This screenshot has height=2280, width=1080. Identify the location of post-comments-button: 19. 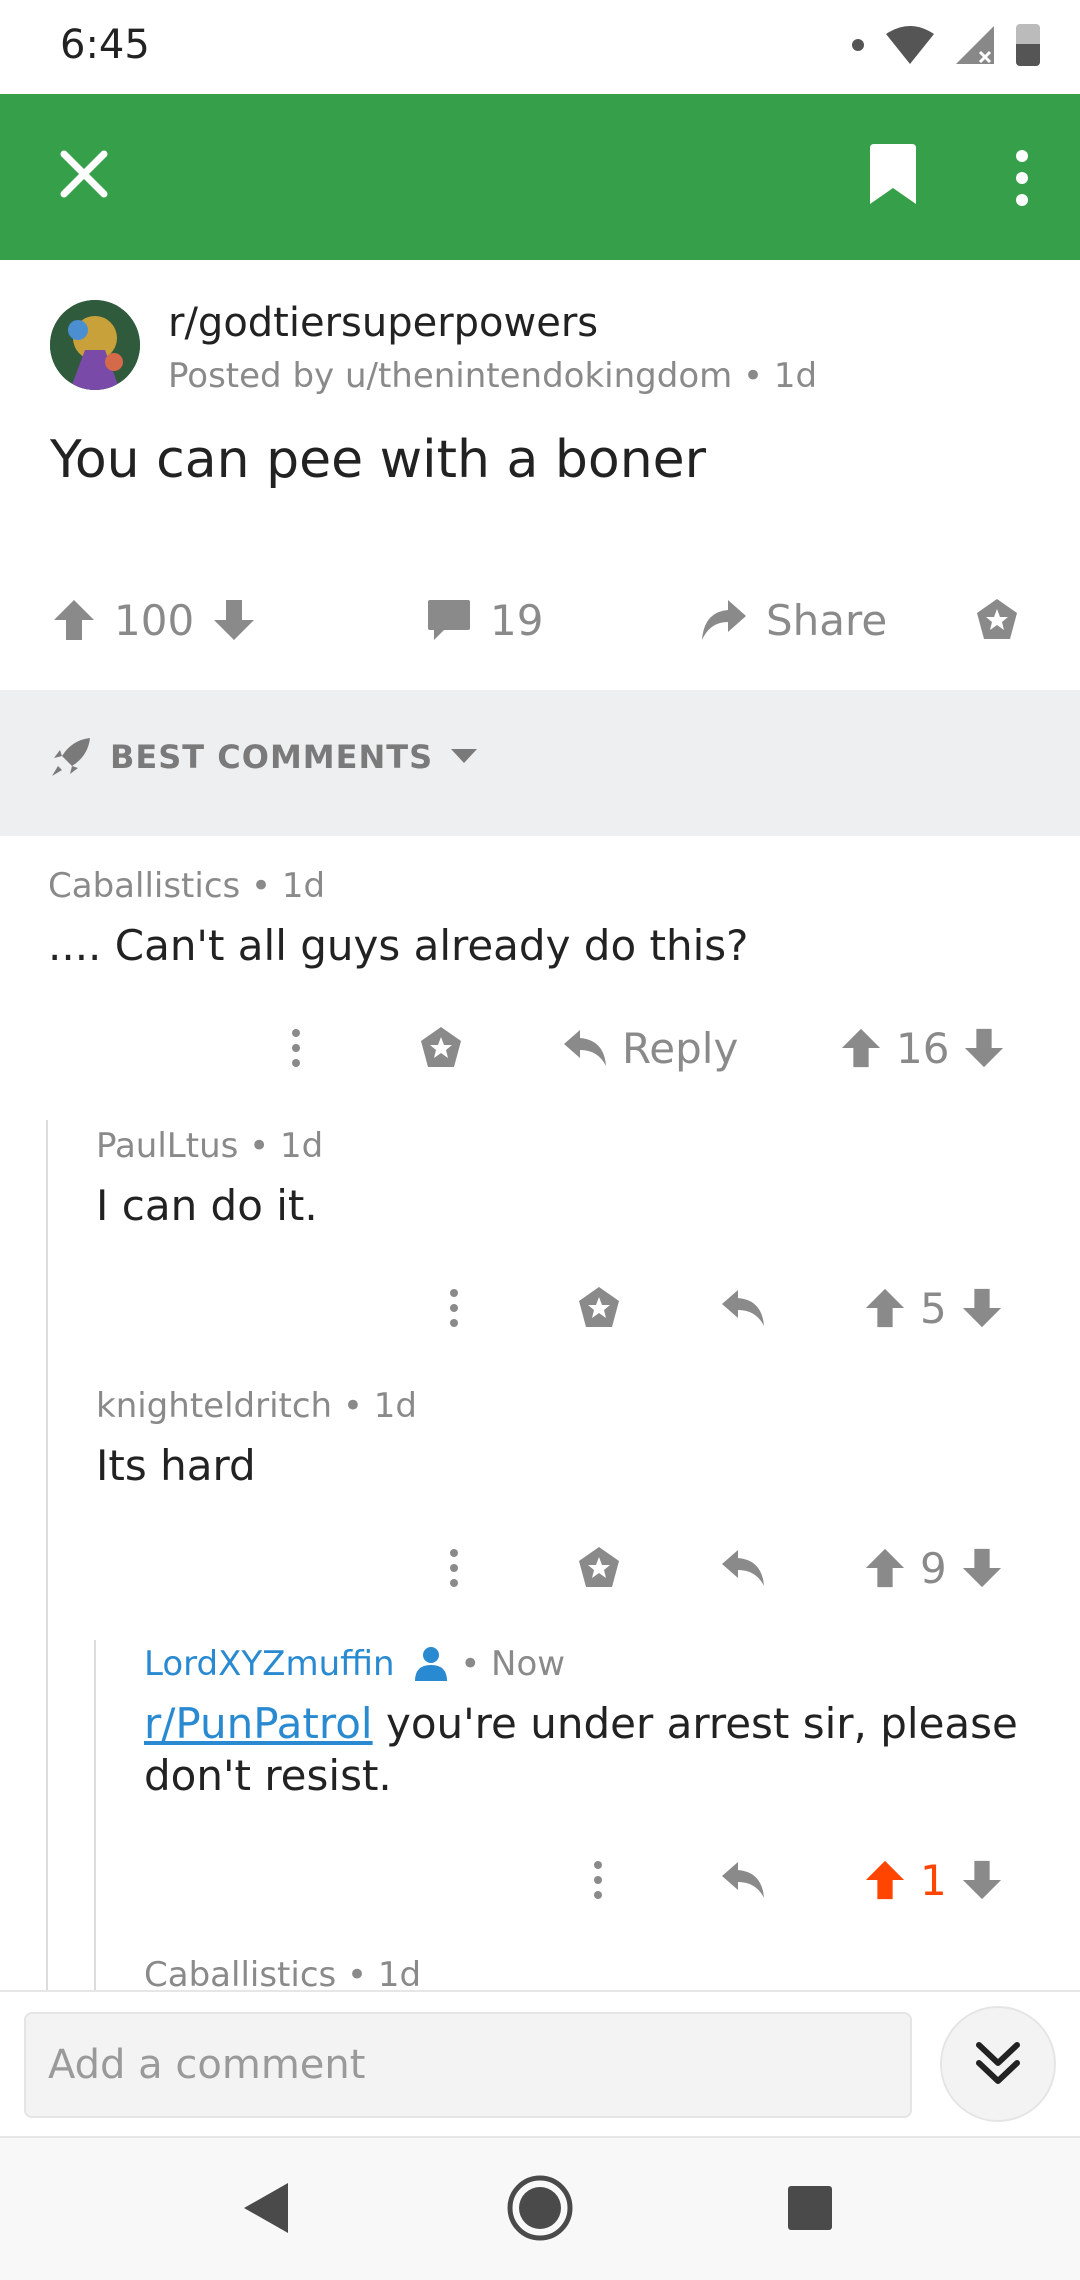
(484, 620).